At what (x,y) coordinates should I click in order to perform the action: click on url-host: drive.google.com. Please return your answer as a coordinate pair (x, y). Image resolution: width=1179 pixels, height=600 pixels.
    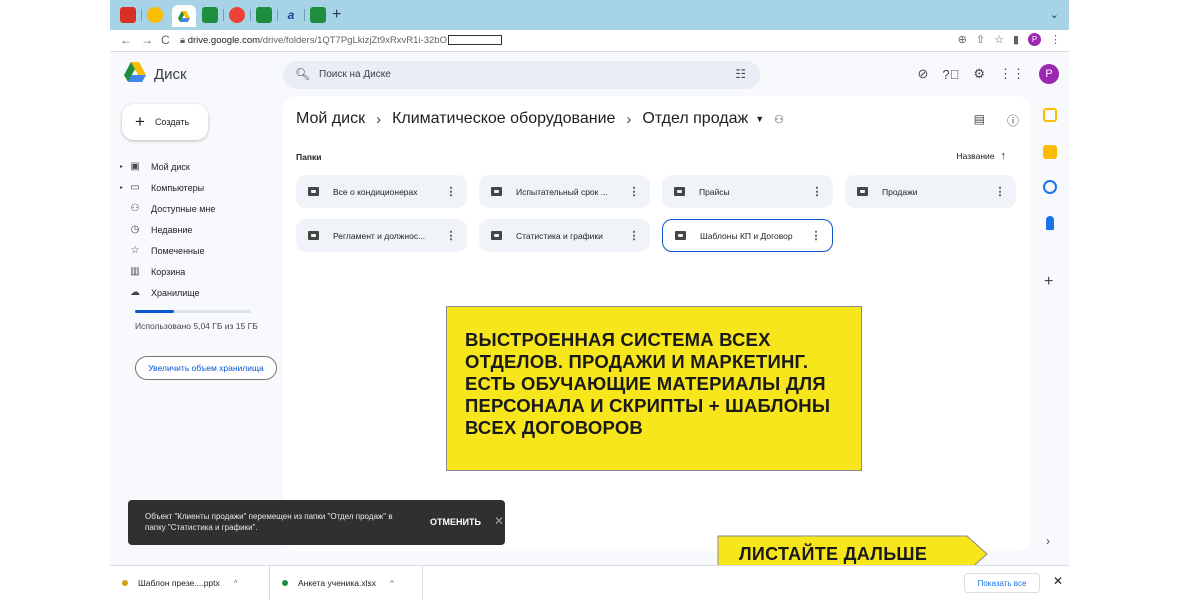
    Looking at the image, I should click on (224, 40).